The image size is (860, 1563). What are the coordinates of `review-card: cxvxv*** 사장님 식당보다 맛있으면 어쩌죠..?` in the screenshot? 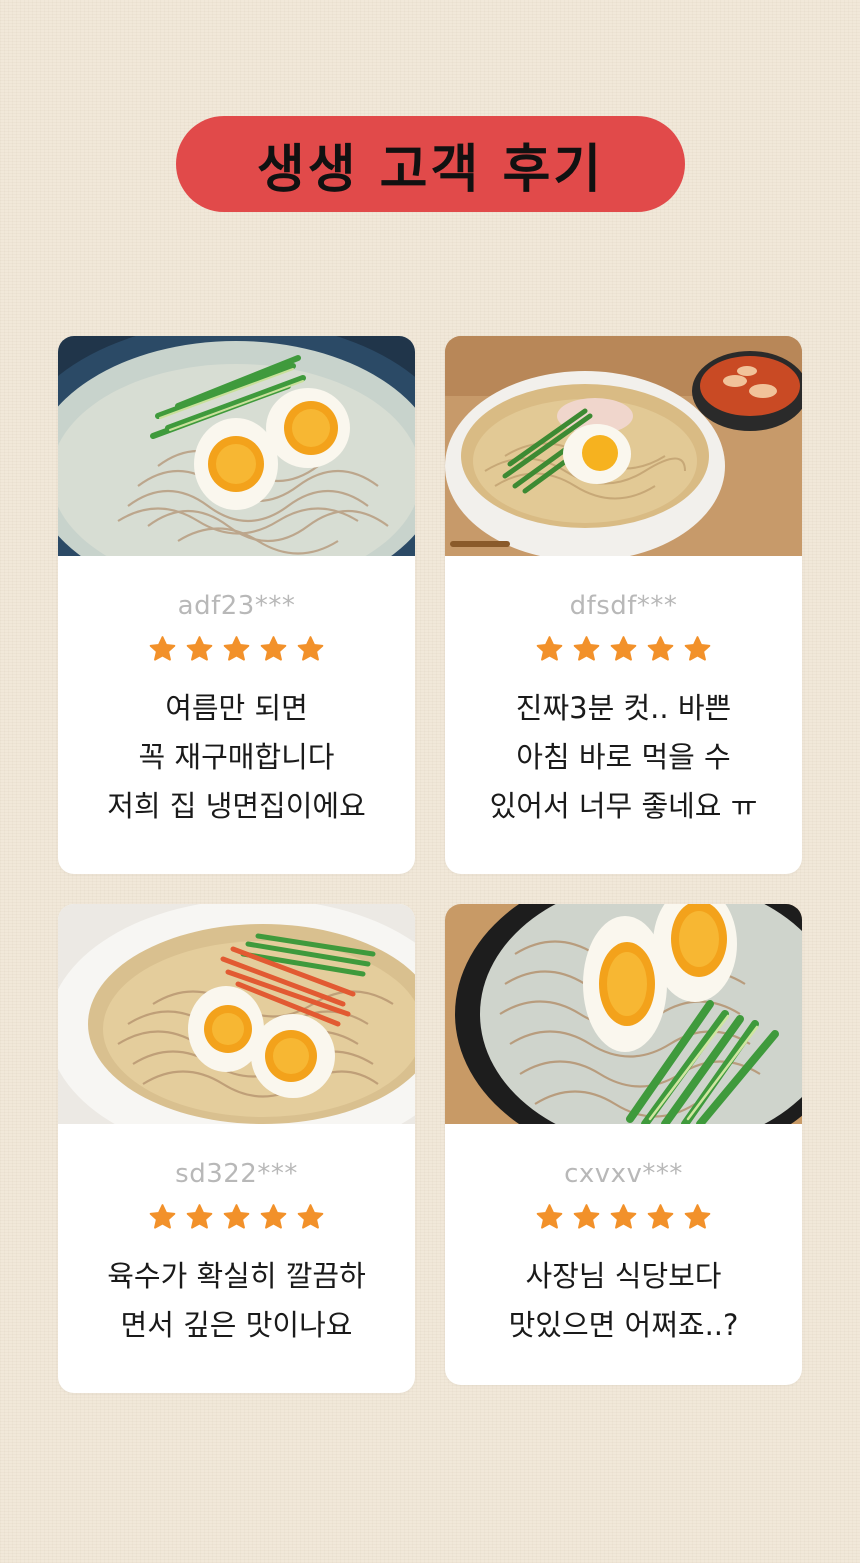 It's located at (623, 1144).